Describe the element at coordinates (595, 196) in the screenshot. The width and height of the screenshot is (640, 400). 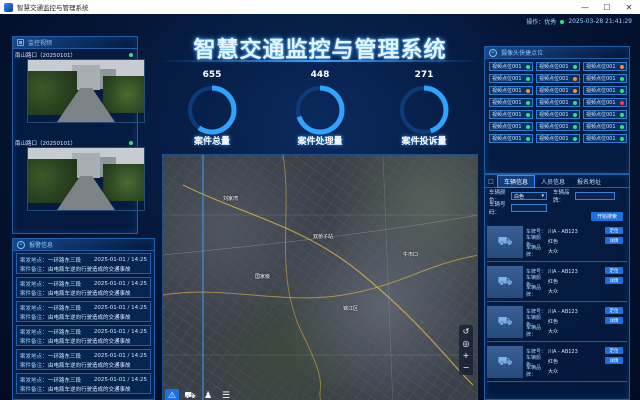
I see `brand-input` at that location.